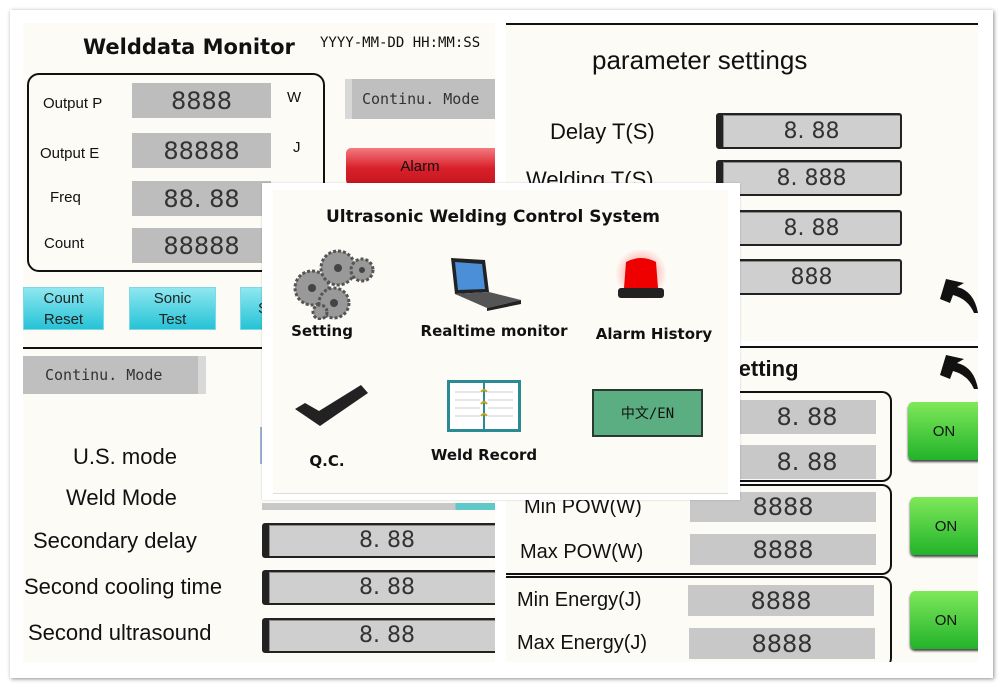 Image resolution: width=1002 pixels, height=687 pixels. Describe the element at coordinates (944, 526) in the screenshot. I see `toggle-on-2: ON` at that location.